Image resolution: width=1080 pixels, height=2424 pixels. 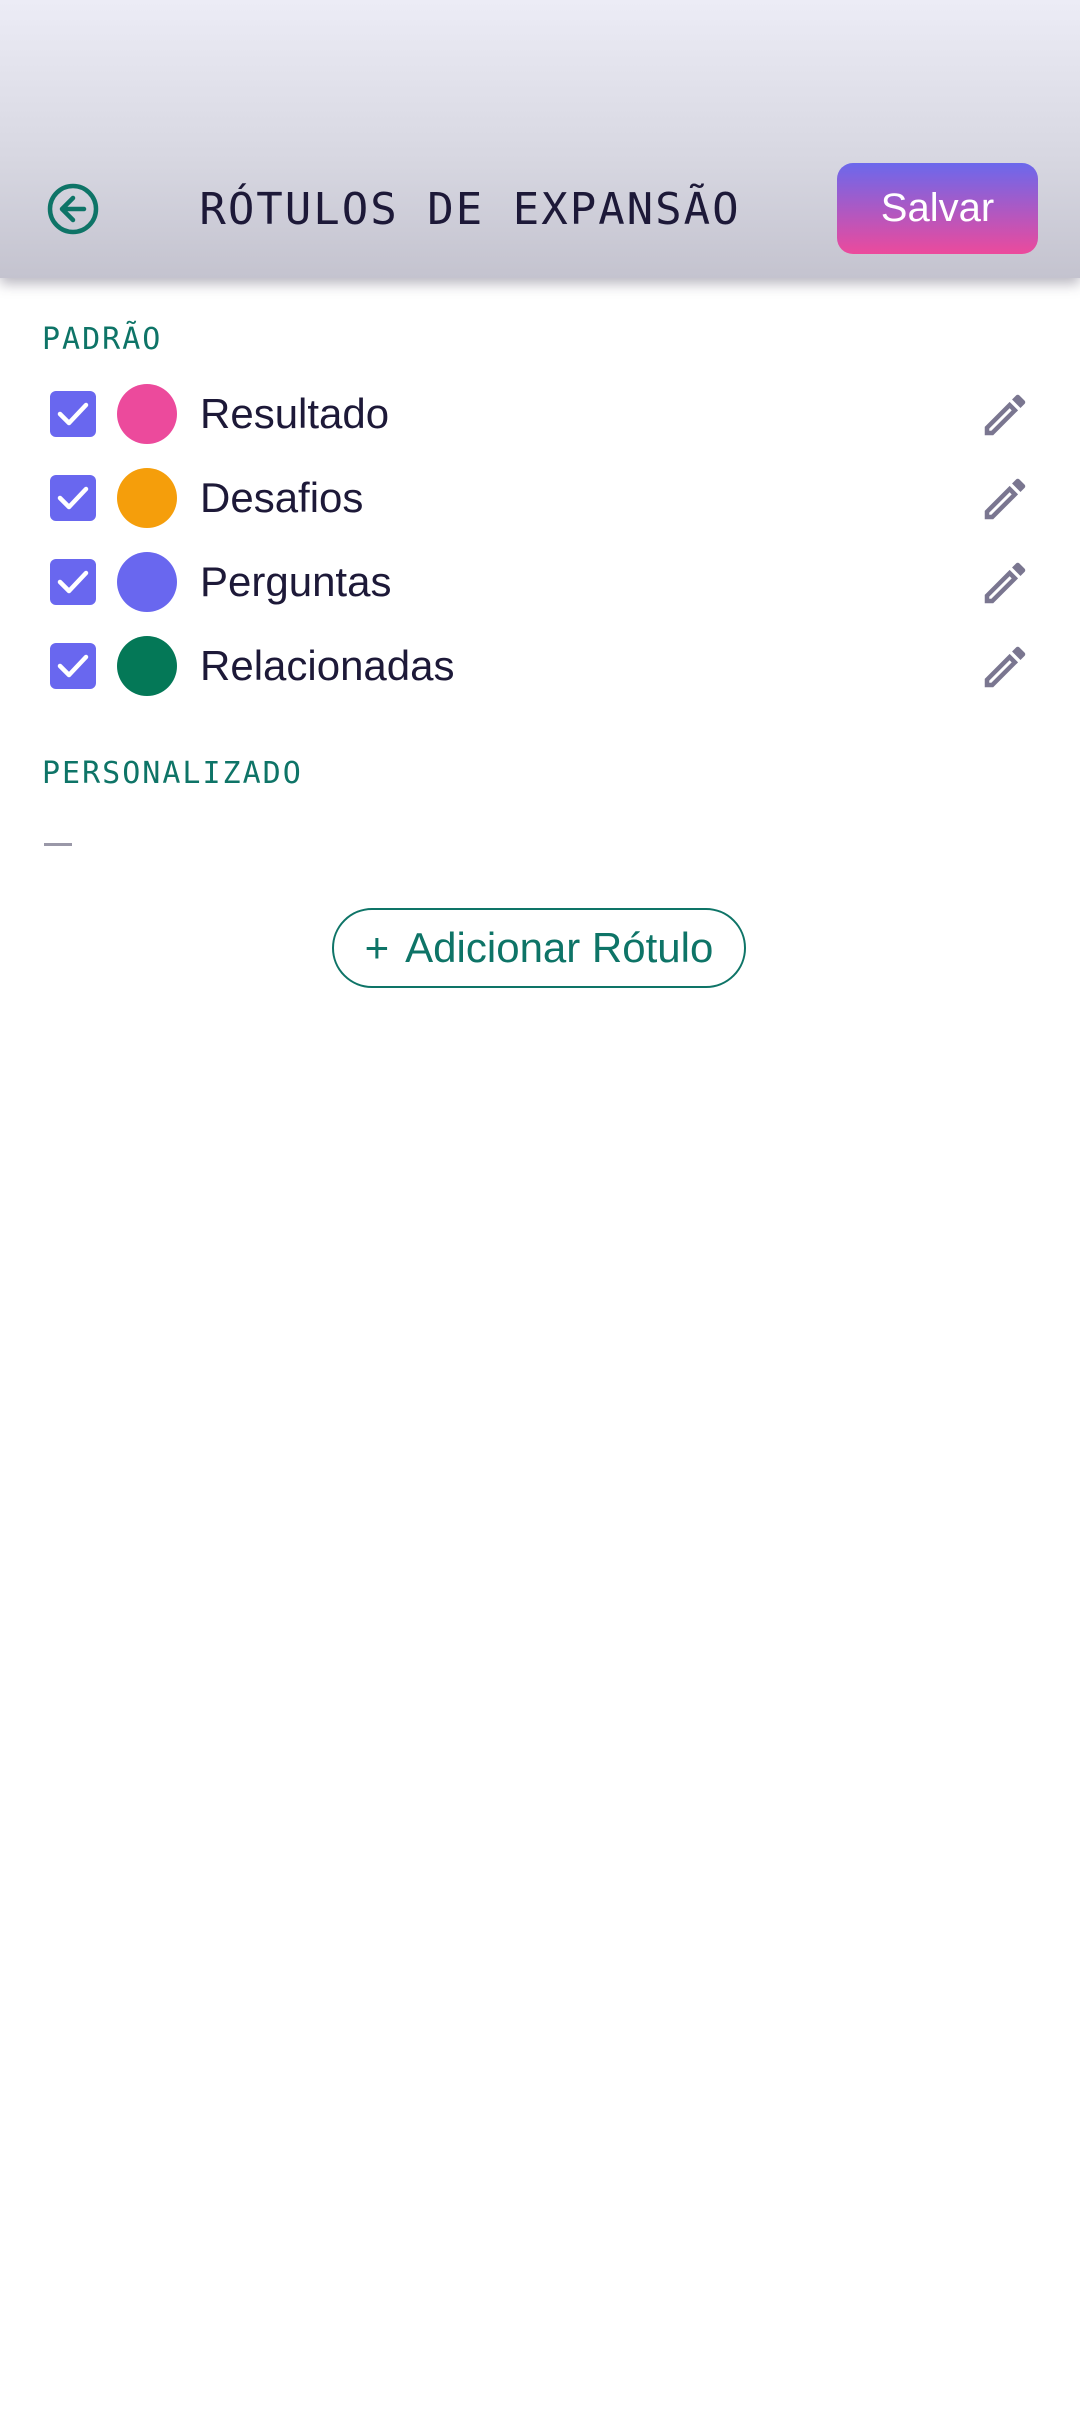 What do you see at coordinates (540, 582) in the screenshot?
I see `label-row-perguntas: Perguntas` at bounding box center [540, 582].